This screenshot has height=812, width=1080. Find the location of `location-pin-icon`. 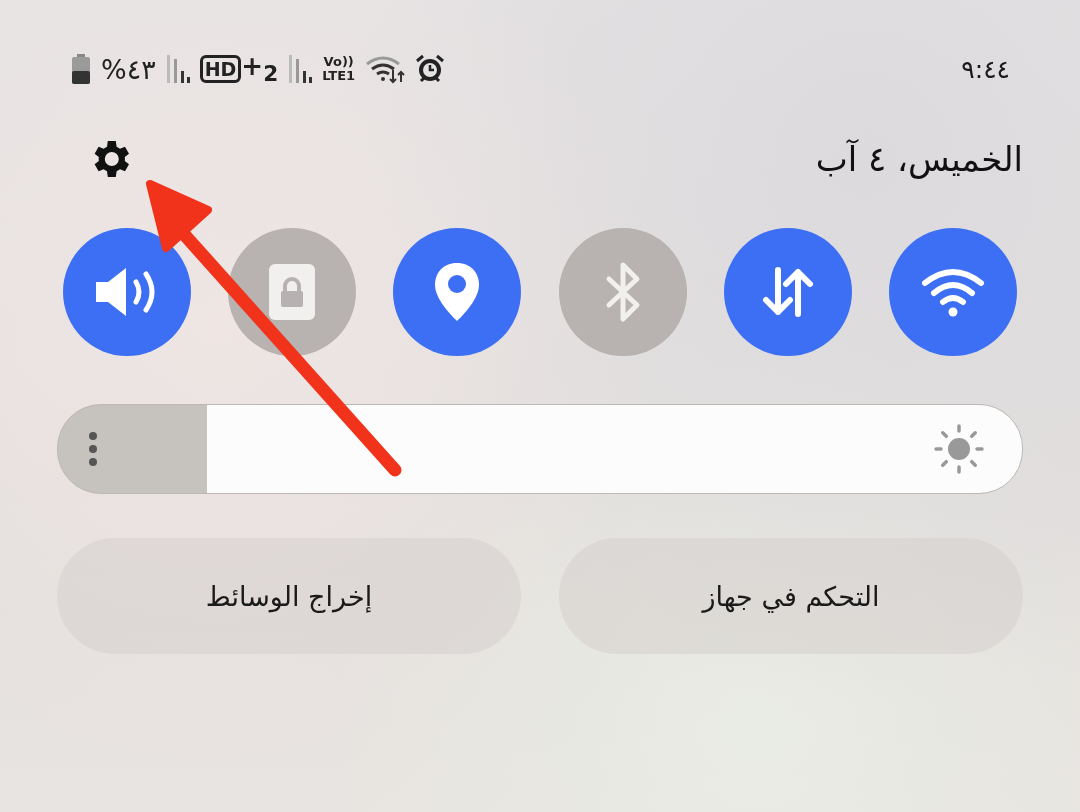

location-pin-icon is located at coordinates (457, 292).